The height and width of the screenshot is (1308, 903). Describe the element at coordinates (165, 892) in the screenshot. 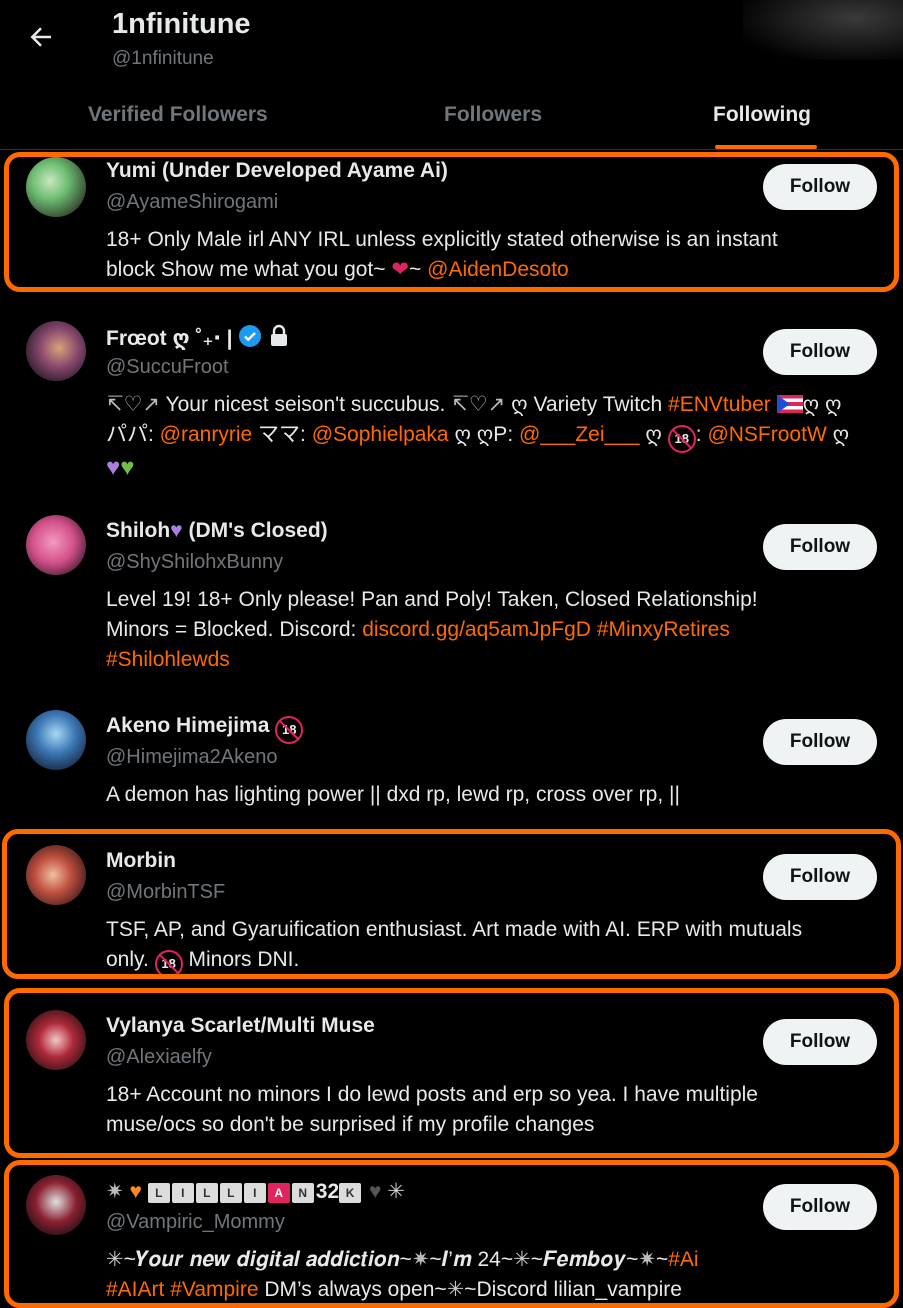

I see `user-handle: @MorbinTSF` at that location.